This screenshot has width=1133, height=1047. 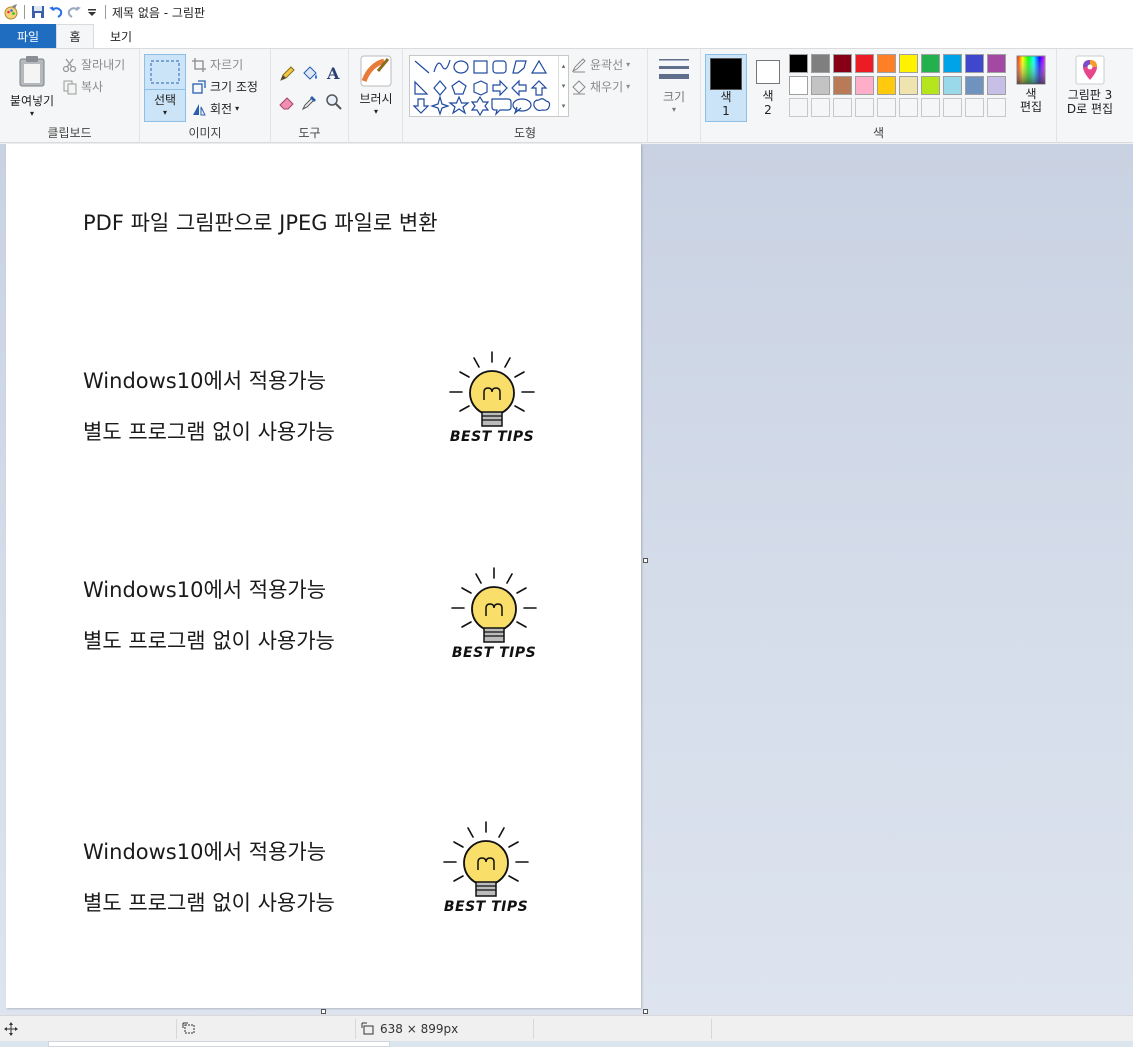 I want to click on oval-callout-shape-icon, so click(x=522, y=106).